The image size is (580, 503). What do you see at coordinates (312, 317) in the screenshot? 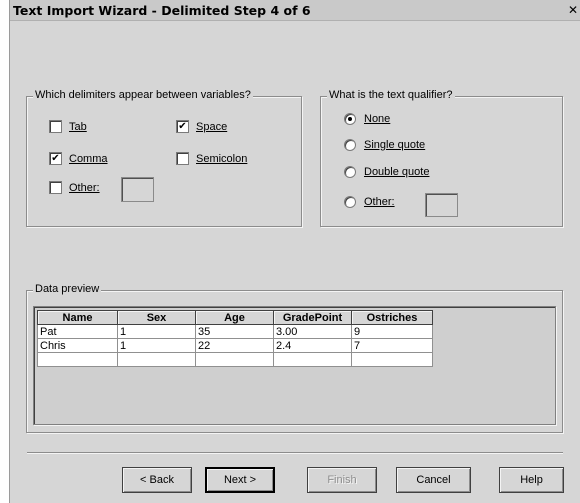
I see `column-header-gradepoint: GradePoint` at bounding box center [312, 317].